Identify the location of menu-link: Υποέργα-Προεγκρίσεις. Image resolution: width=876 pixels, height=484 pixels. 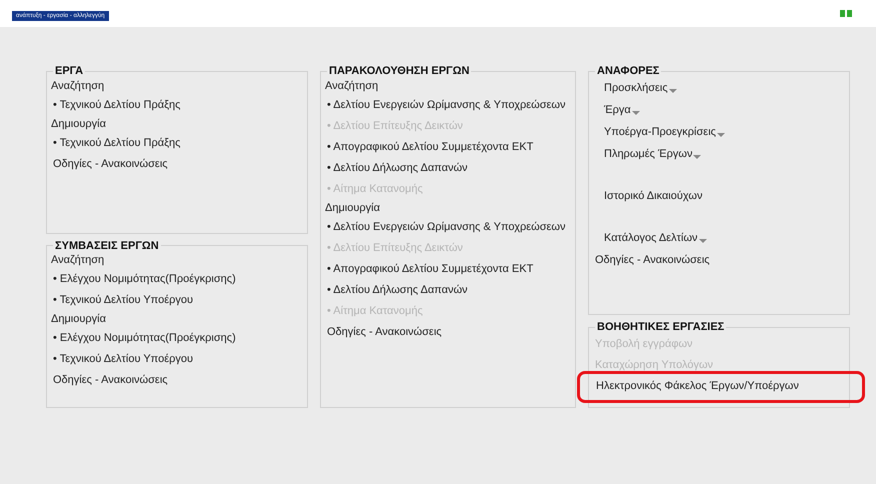
(660, 132).